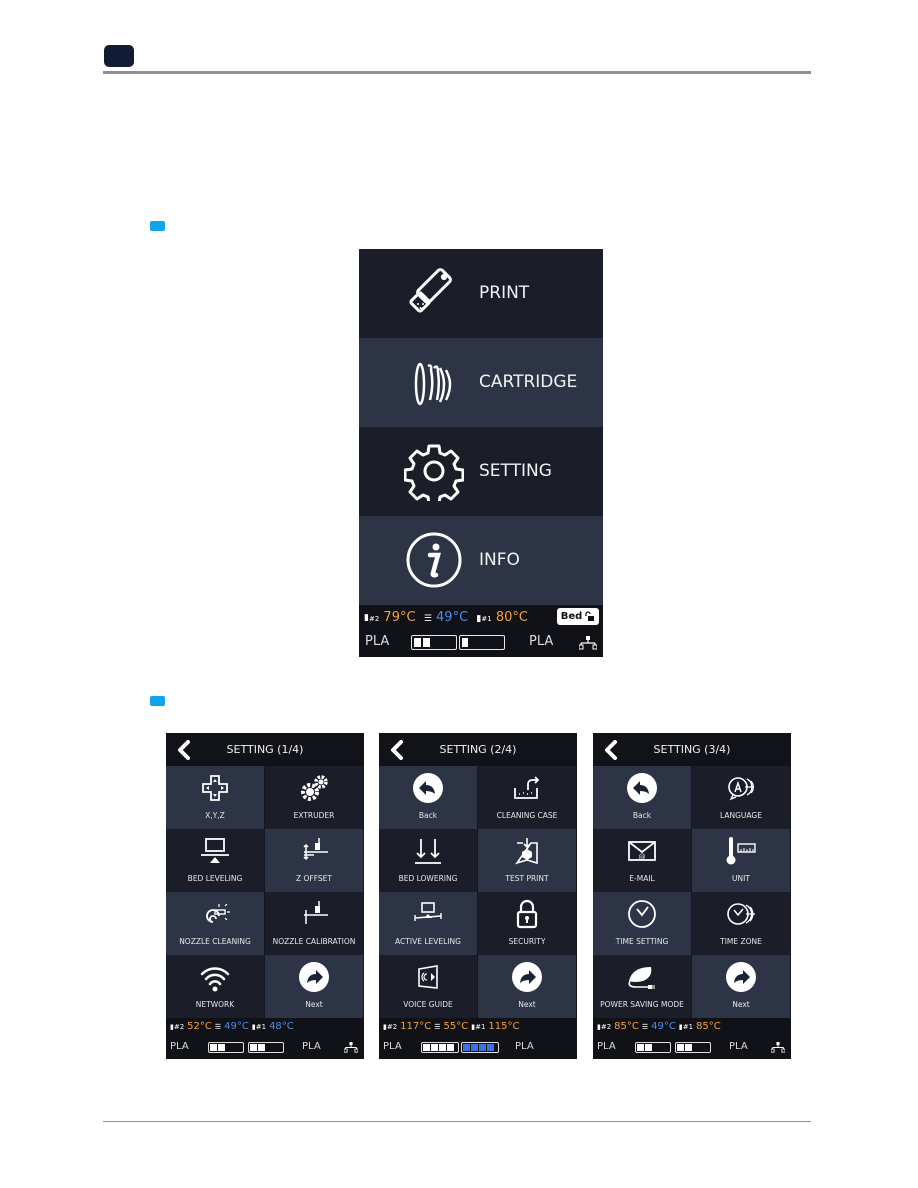 This screenshot has height=1188, width=918. I want to click on panel-header: SETTING (2/4), so click(478, 749).